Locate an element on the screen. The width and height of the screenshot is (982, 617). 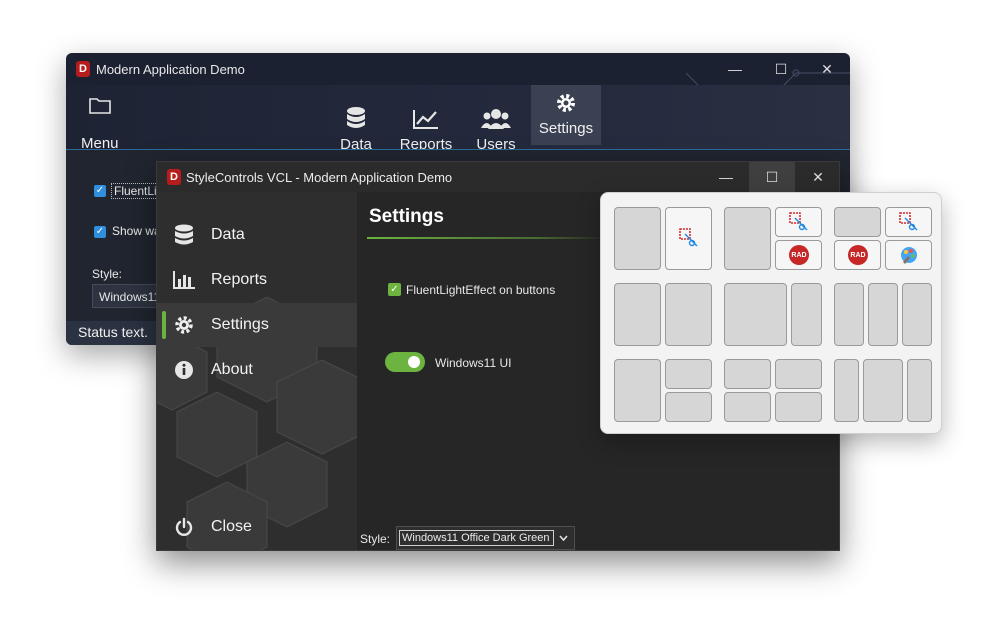
back-window-title: Modern Application Demo is located at coordinates (170, 69).